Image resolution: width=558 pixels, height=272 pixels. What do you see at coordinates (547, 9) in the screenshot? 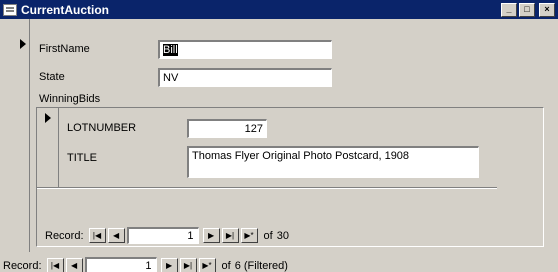
I see `close-icon: ×` at bounding box center [547, 9].